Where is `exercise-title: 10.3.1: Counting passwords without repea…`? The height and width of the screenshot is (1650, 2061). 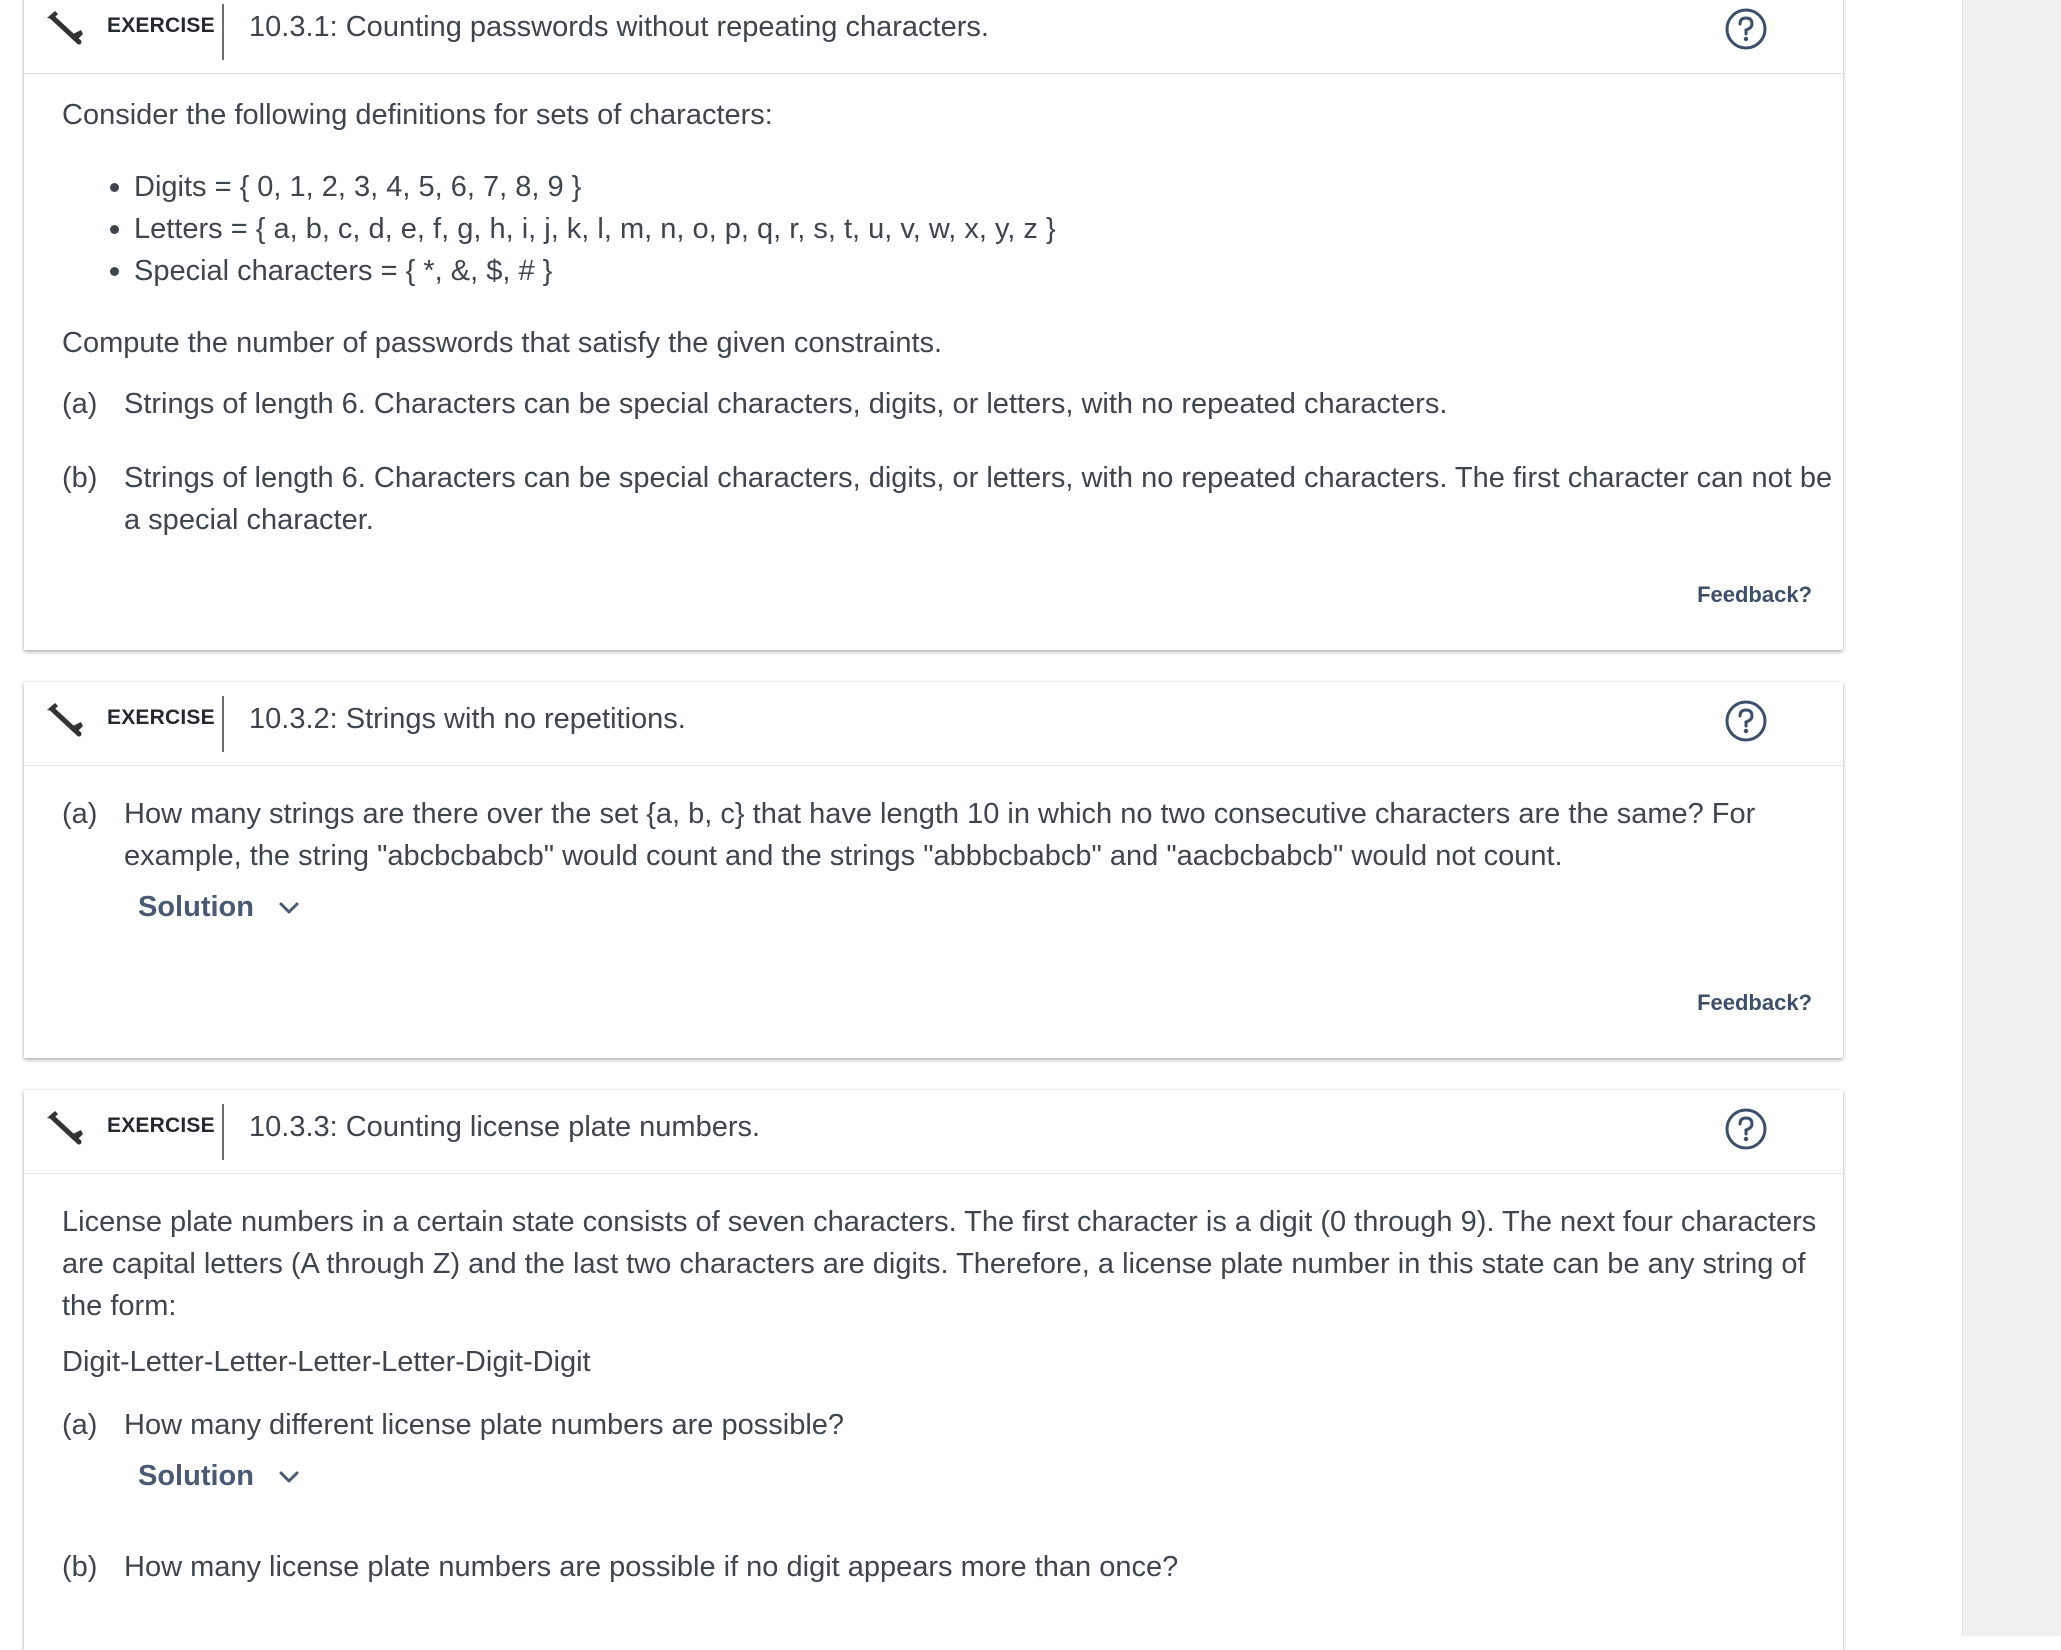 exercise-title: 10.3.1: Counting passwords without repea… is located at coordinates (619, 27).